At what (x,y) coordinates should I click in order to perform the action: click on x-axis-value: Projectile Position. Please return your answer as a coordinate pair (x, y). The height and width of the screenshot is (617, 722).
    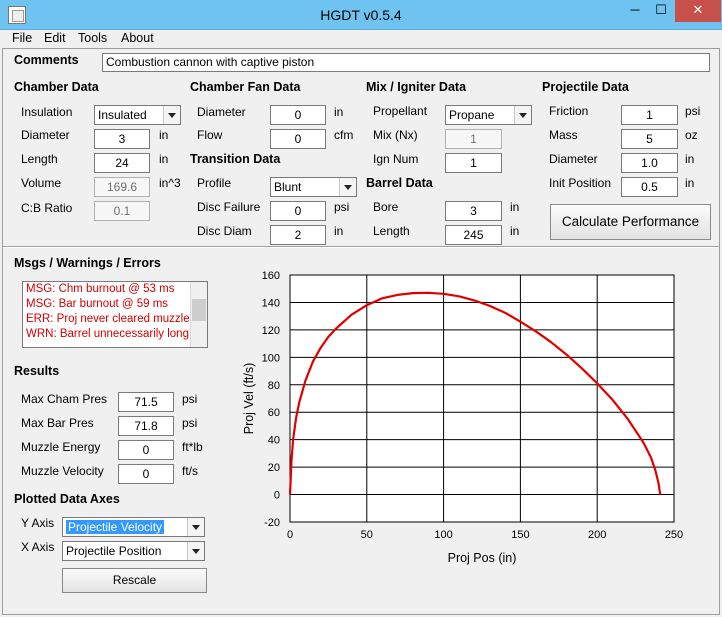
    Looking at the image, I should click on (114, 551).